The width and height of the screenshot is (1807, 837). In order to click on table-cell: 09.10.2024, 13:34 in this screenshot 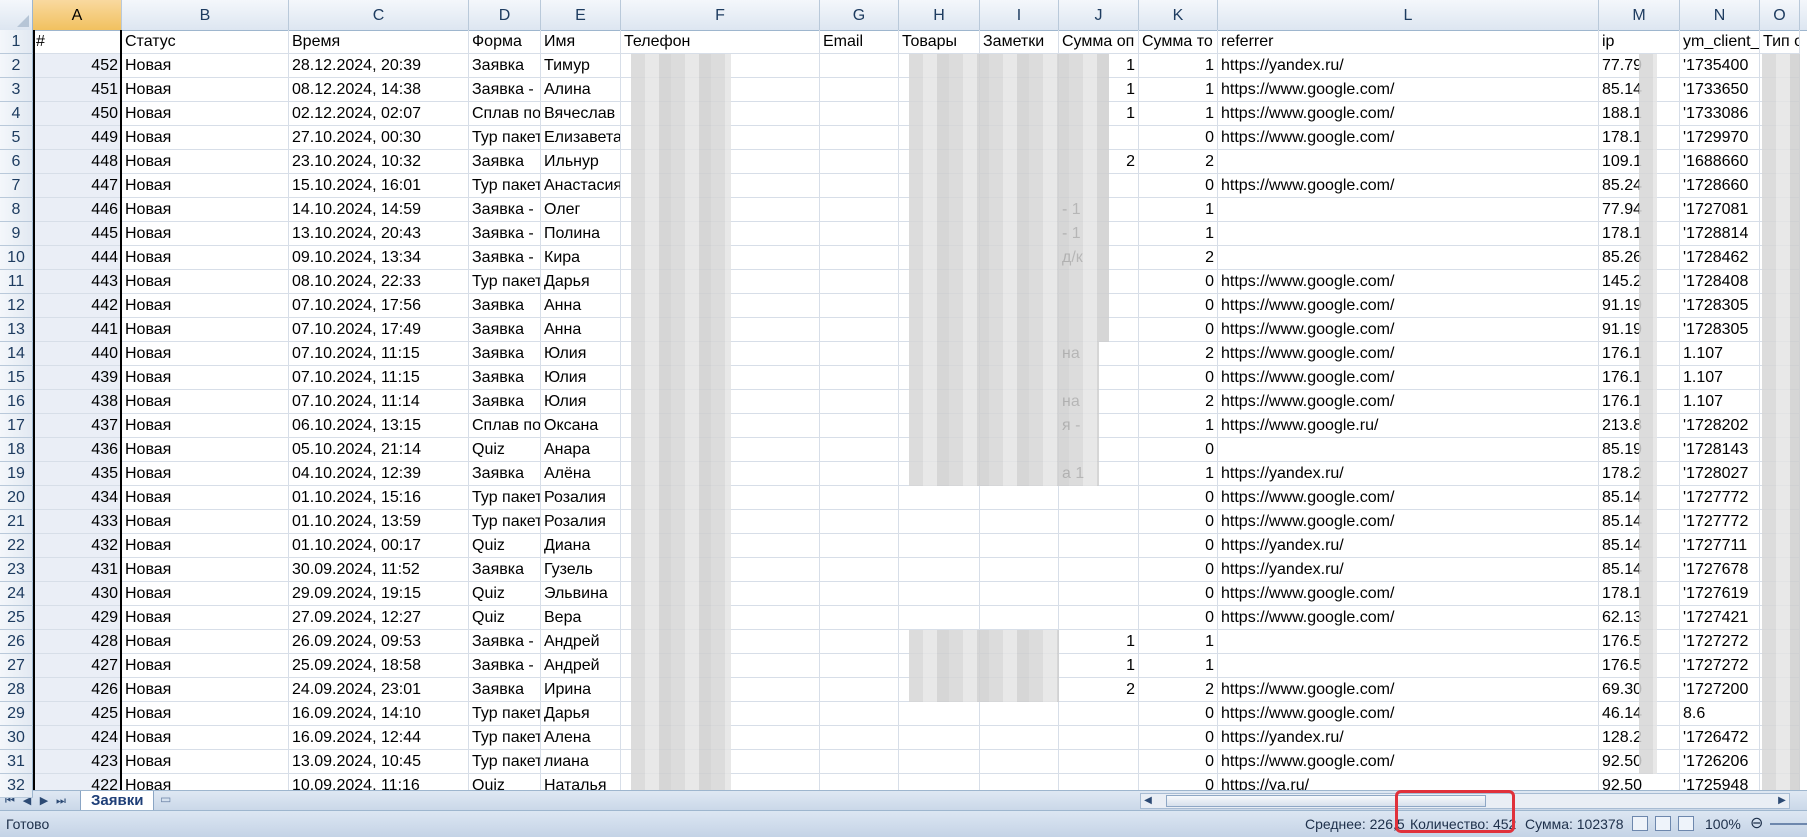, I will do `click(379, 258)`.